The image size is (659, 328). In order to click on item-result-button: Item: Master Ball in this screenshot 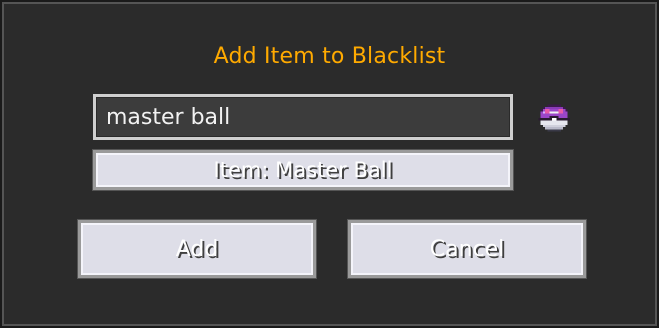, I will do `click(303, 170)`.